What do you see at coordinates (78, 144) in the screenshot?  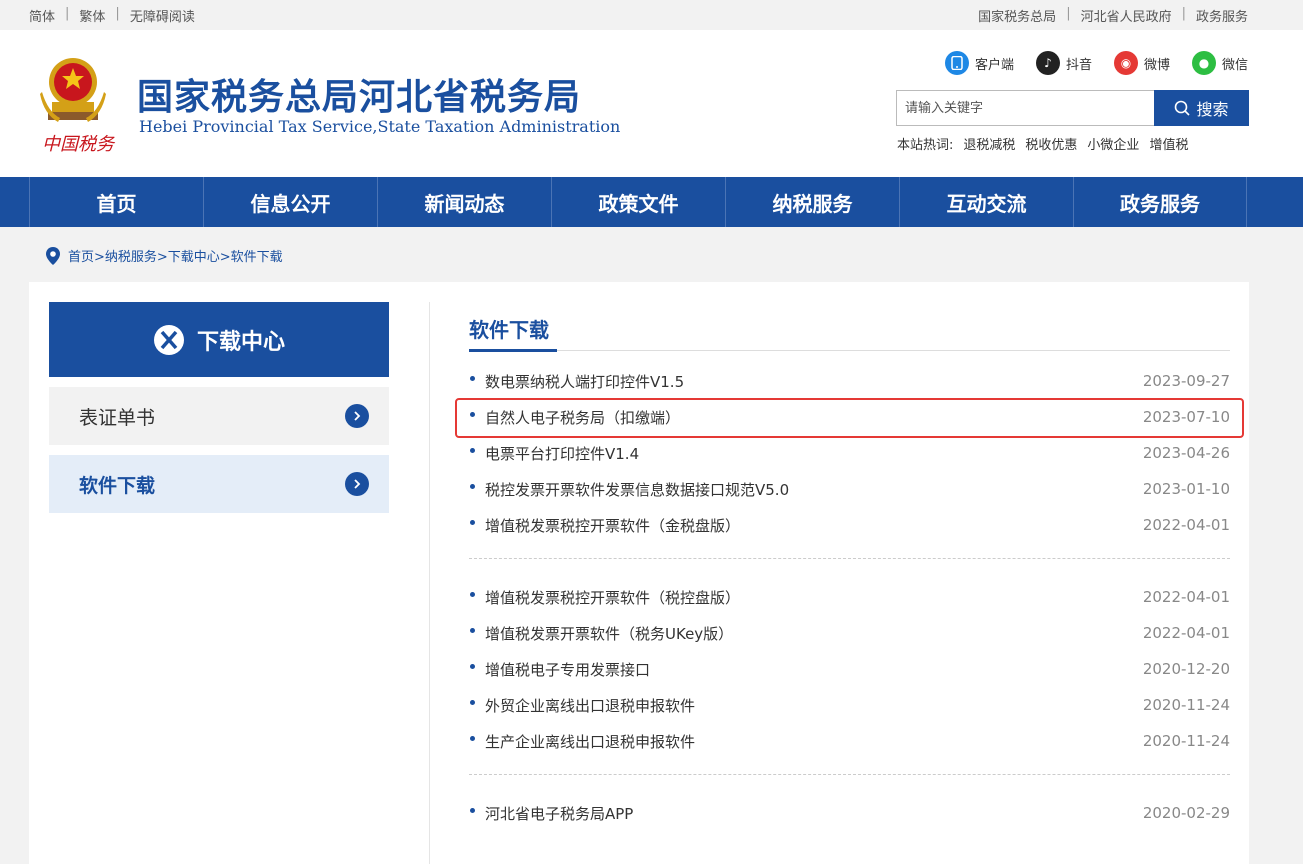 I see `emblem-caption: 中国税务` at bounding box center [78, 144].